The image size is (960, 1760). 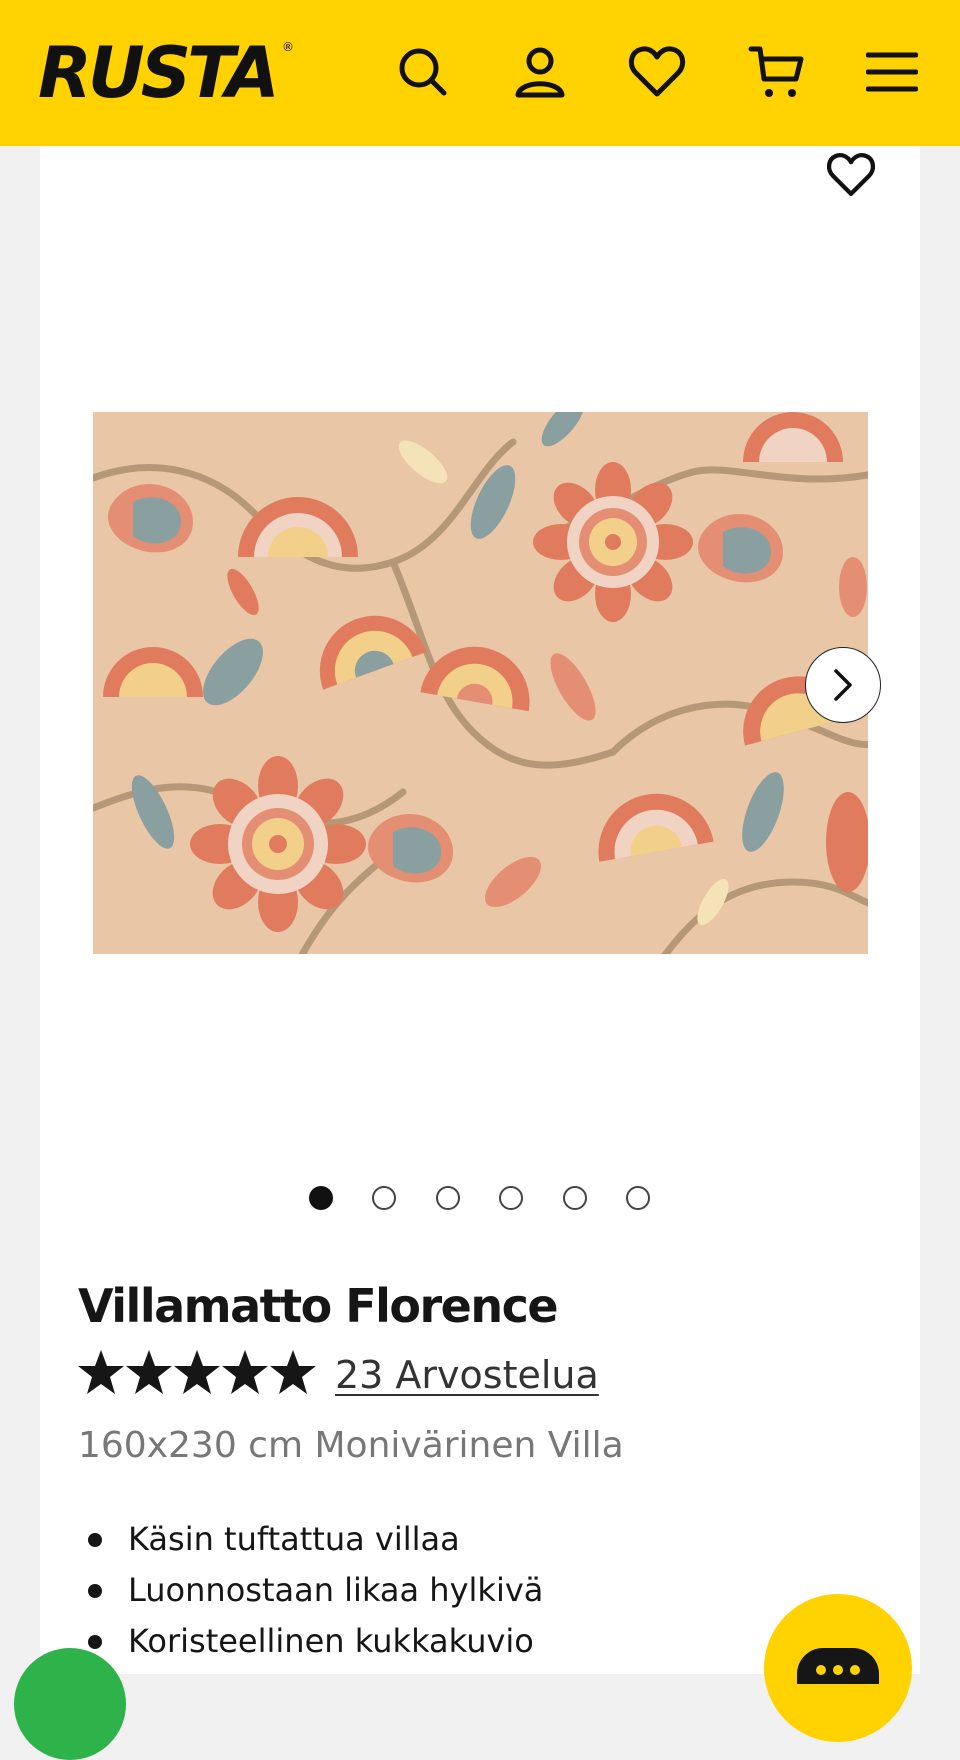 I want to click on next-image-button, so click(x=843, y=685).